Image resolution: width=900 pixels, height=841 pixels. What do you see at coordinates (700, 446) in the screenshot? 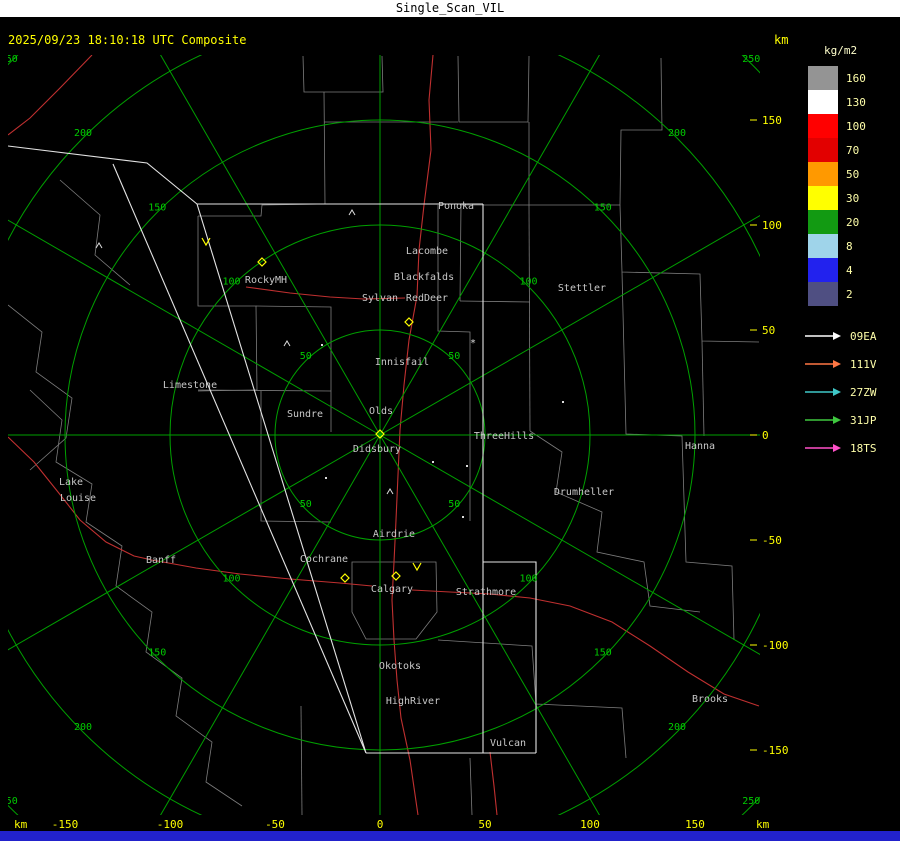
I see `city-label: Hanna` at bounding box center [700, 446].